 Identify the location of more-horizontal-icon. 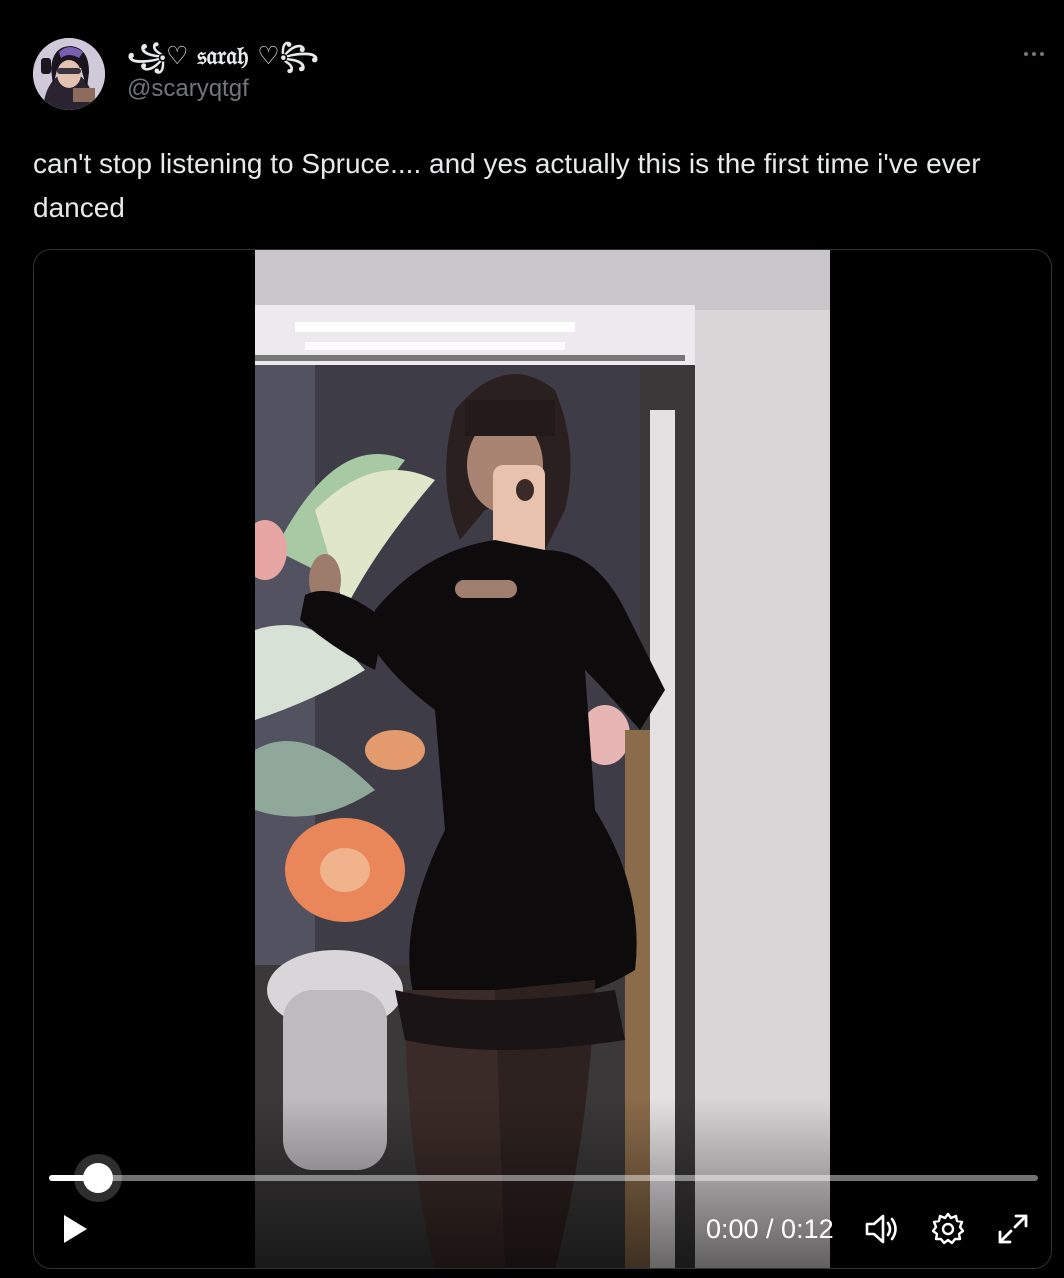
(1026, 54).